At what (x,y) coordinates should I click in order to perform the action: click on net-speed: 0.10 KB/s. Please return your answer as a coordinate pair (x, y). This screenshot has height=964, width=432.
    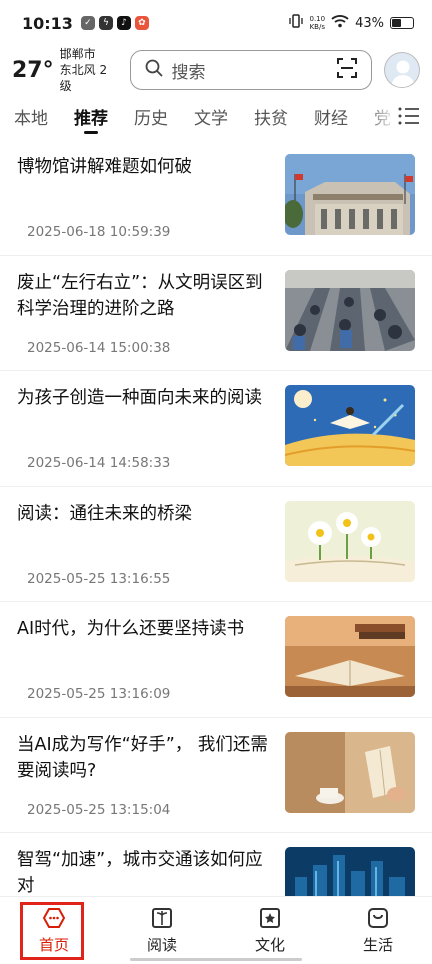
    Looking at the image, I should click on (318, 23).